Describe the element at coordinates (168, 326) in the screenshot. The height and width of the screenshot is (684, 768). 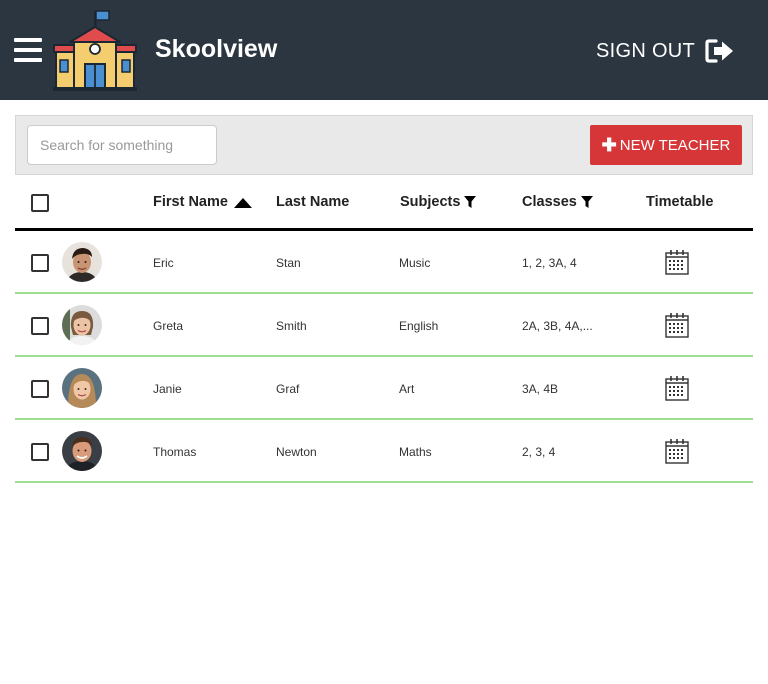
I see `first-name-cell: Greta` at that location.